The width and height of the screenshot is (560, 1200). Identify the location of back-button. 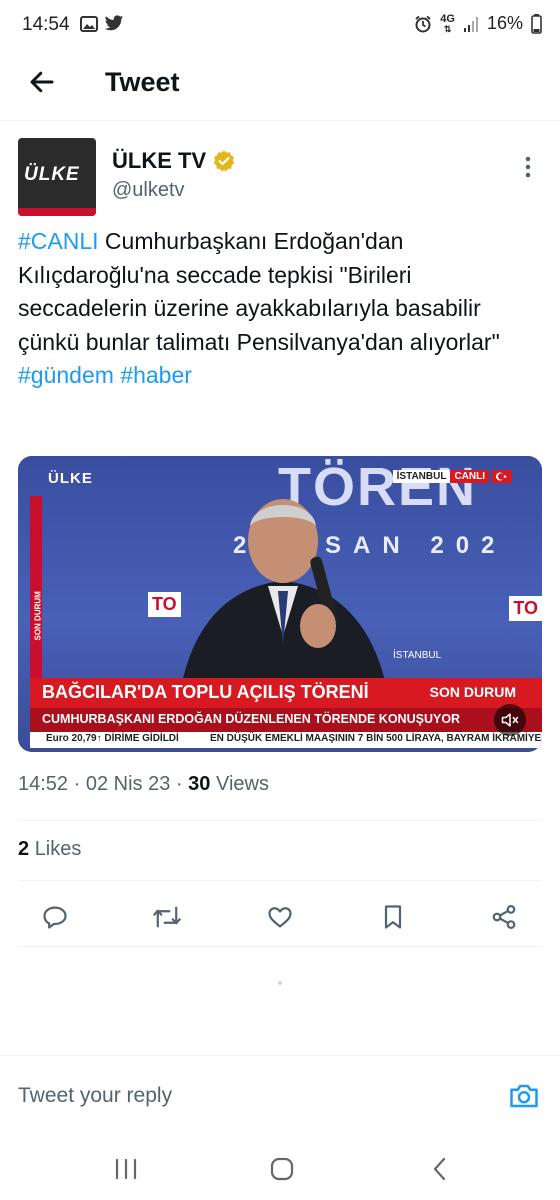
(42, 82).